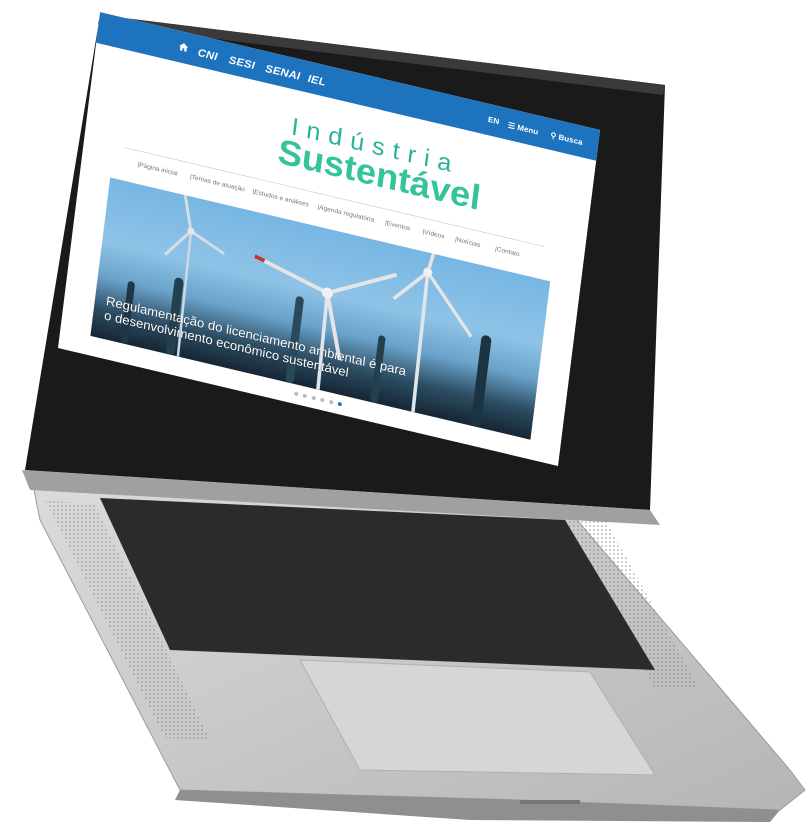 The image size is (811, 832). What do you see at coordinates (283, 72) in the screenshot?
I see `brand-link-senai: SENAI` at bounding box center [283, 72].